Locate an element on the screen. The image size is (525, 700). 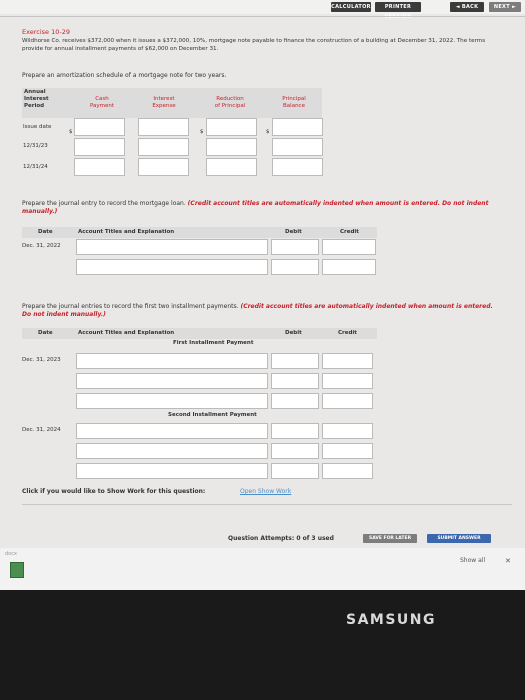
principal-balance-input-2024 is located at coordinates (297, 167).